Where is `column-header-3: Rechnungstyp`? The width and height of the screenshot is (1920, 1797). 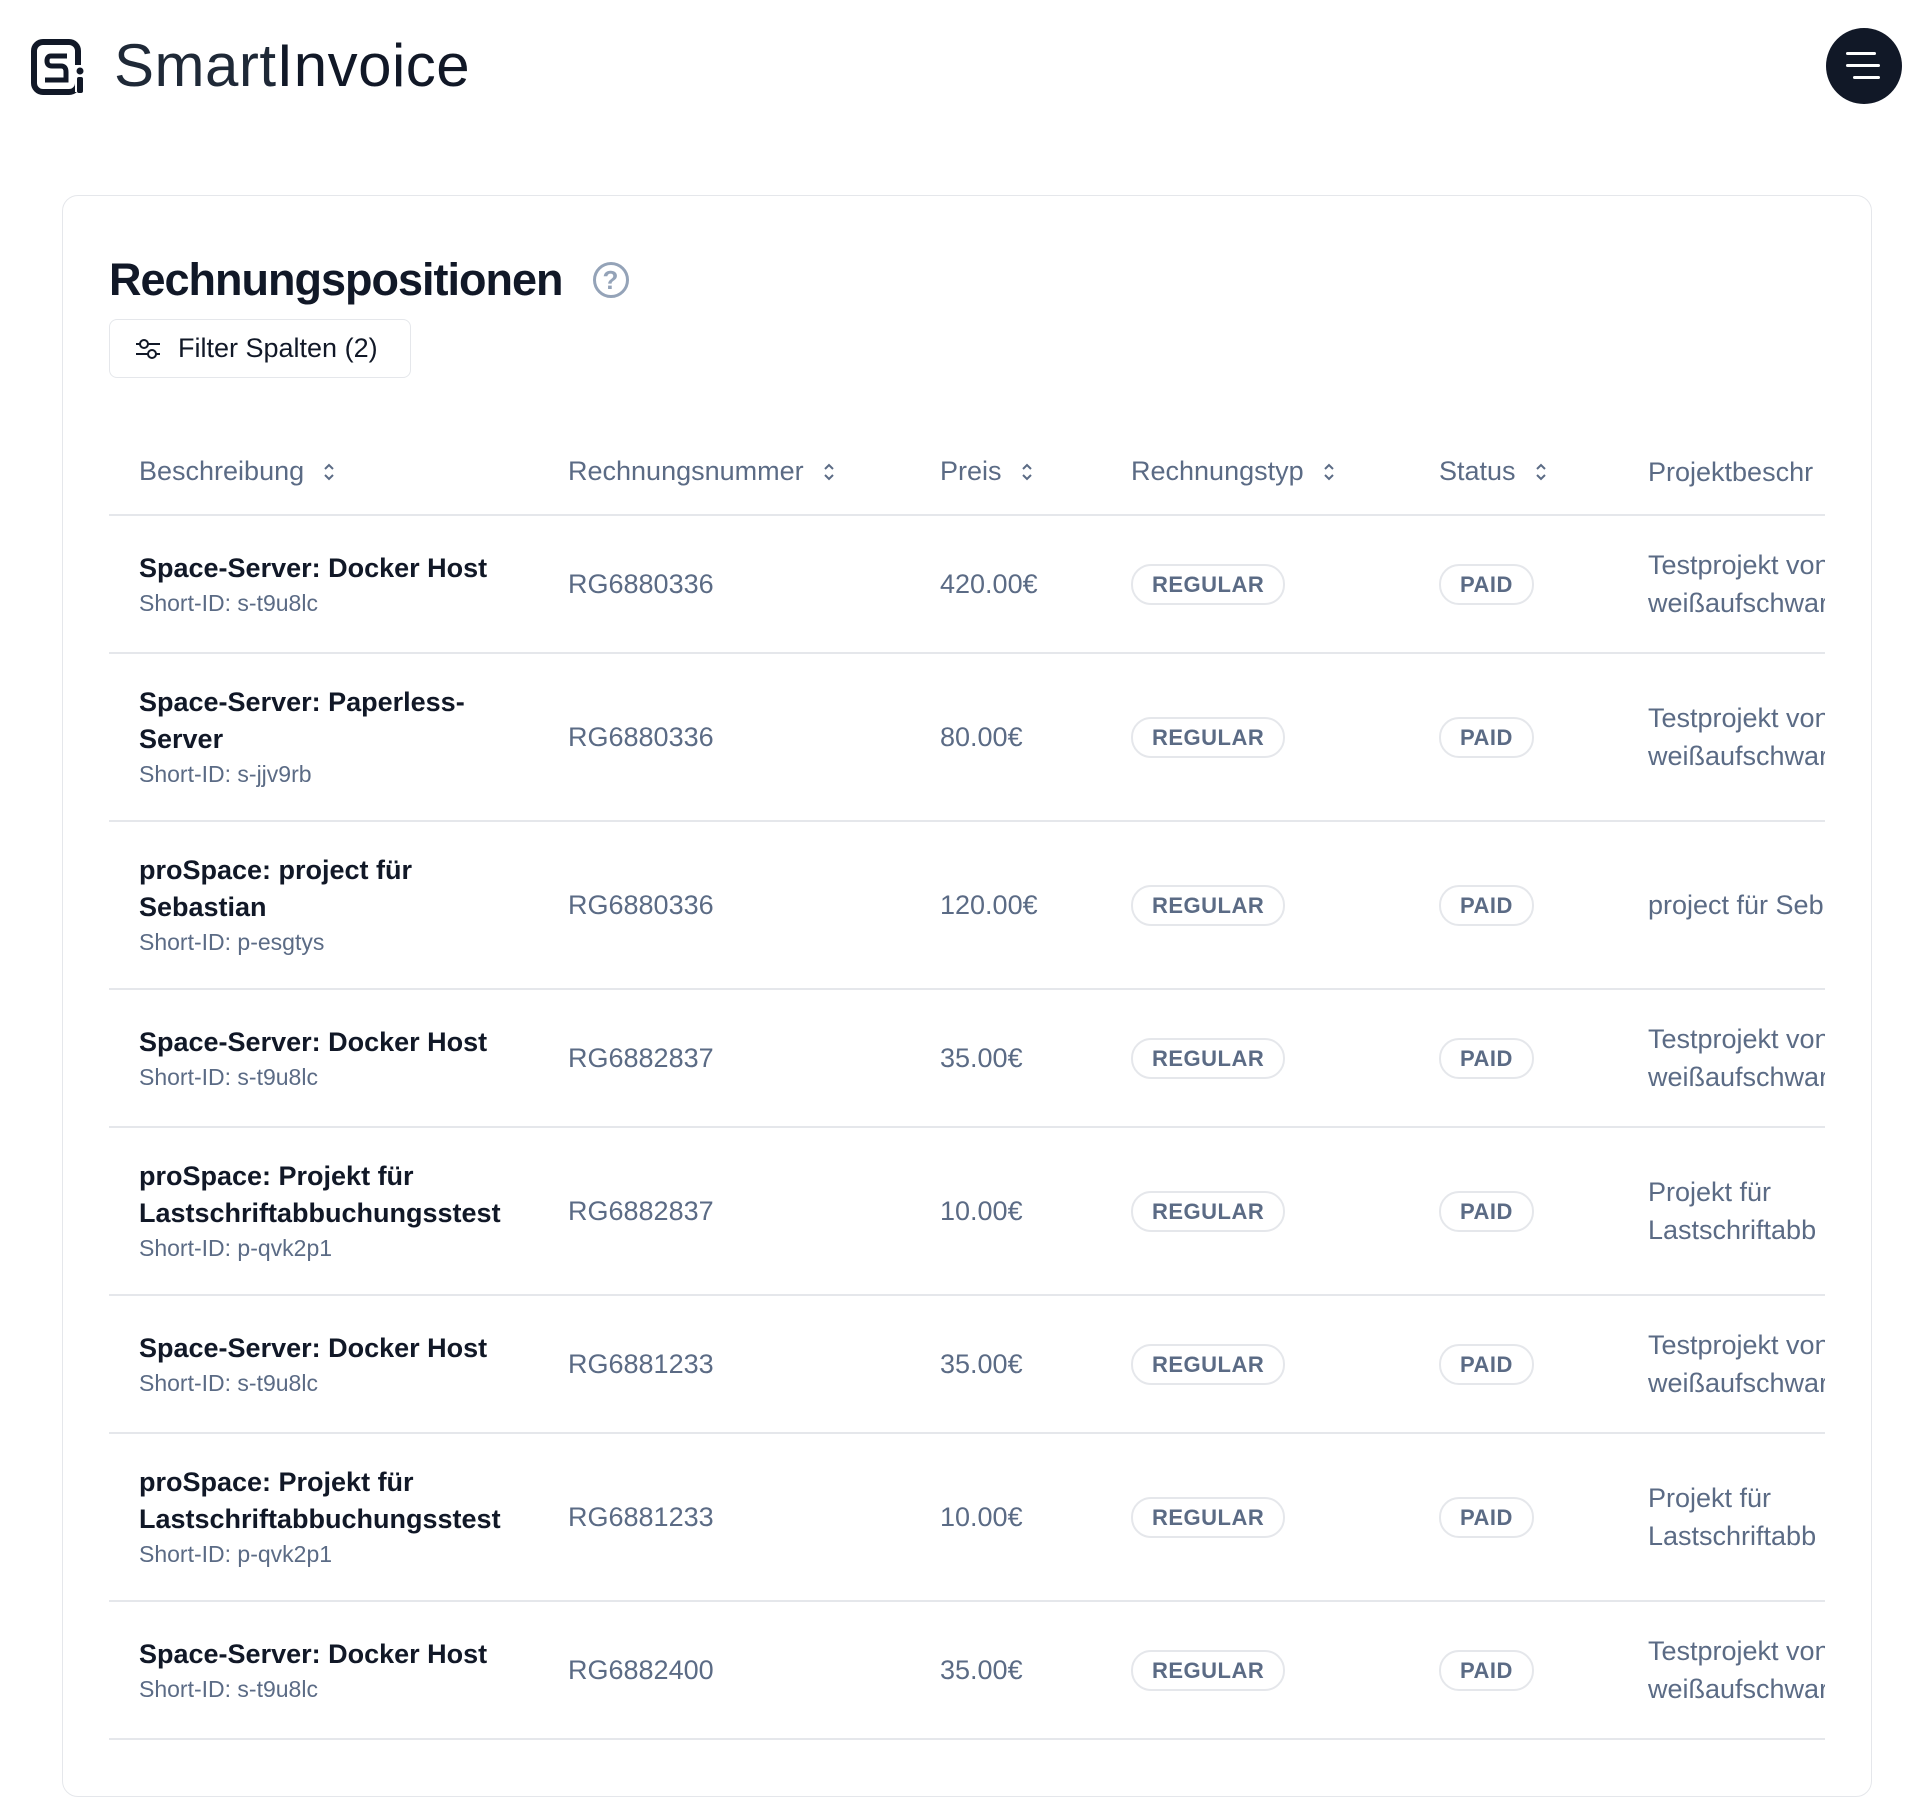 column-header-3: Rechnungstyp is located at coordinates (1255, 473).